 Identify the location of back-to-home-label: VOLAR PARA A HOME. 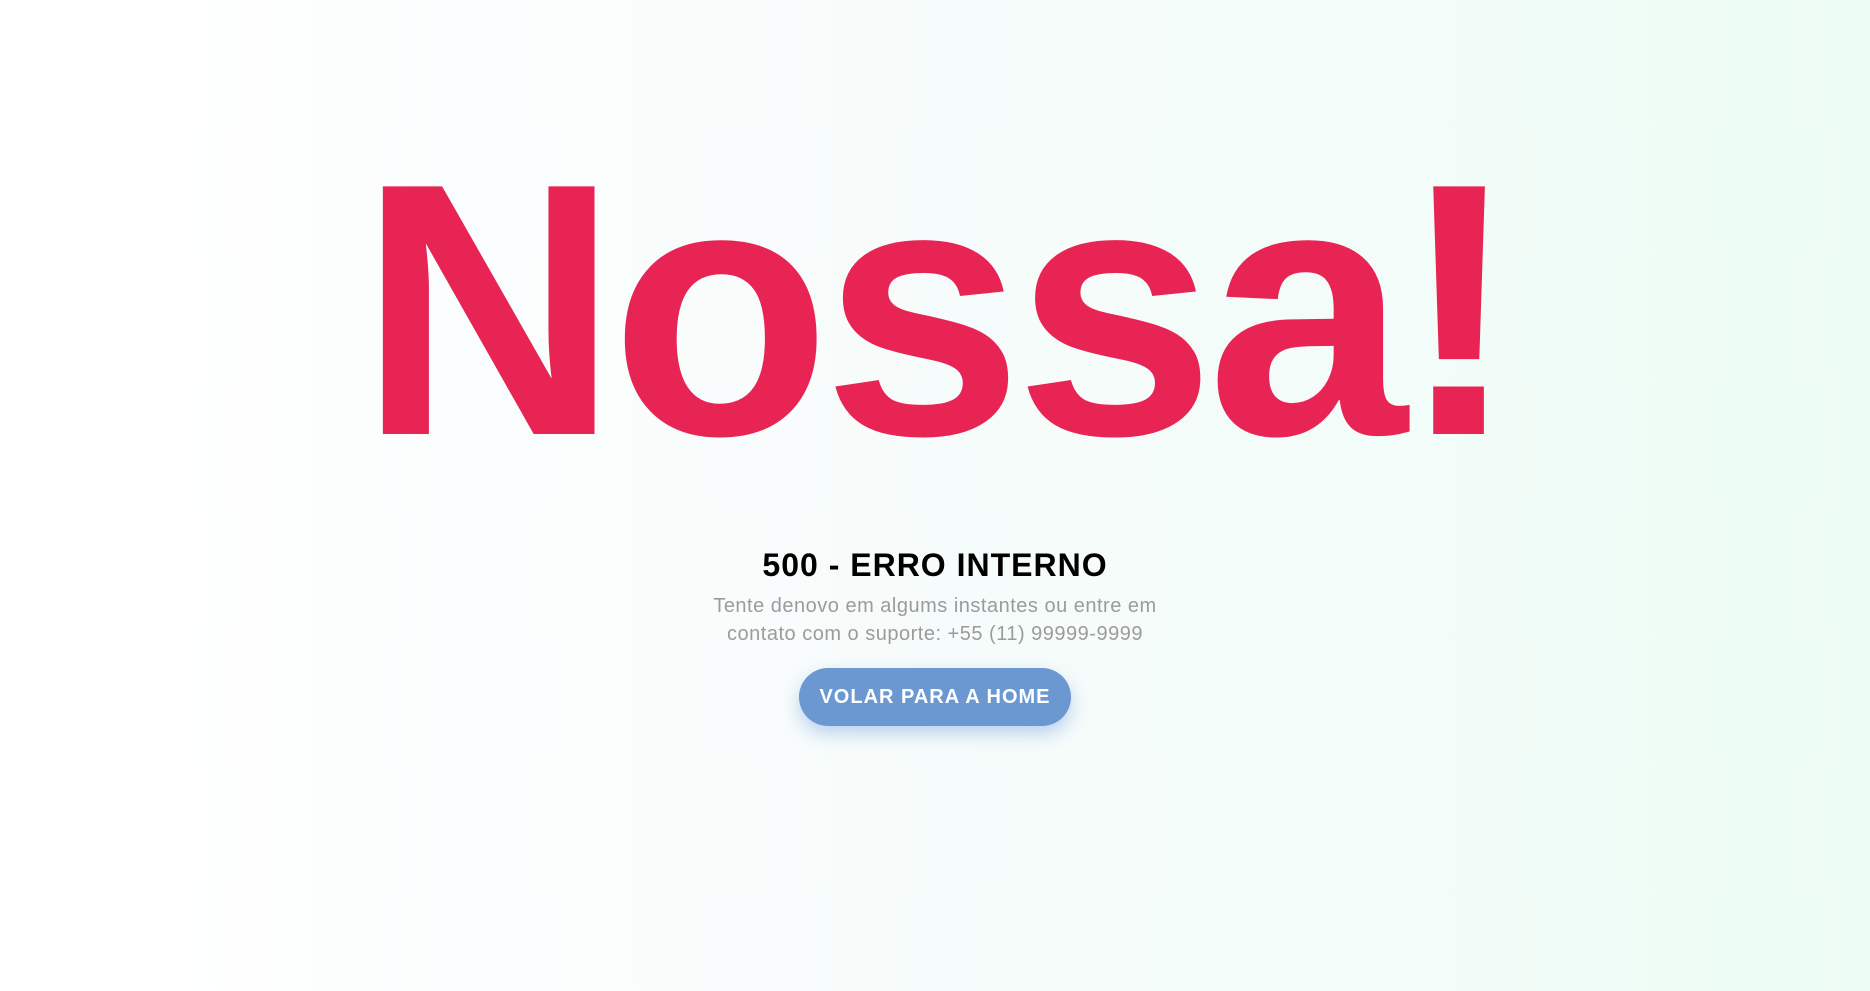
(935, 696).